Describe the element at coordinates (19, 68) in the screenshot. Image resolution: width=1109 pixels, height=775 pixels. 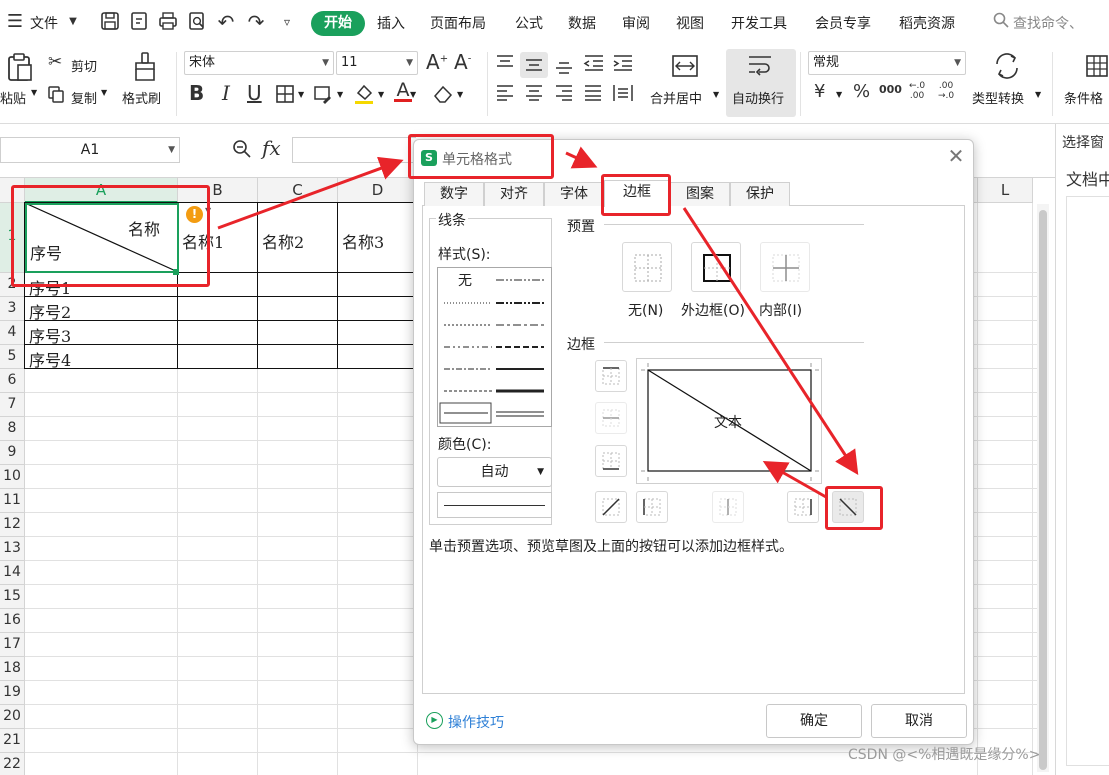
I see `paste-icon` at that location.